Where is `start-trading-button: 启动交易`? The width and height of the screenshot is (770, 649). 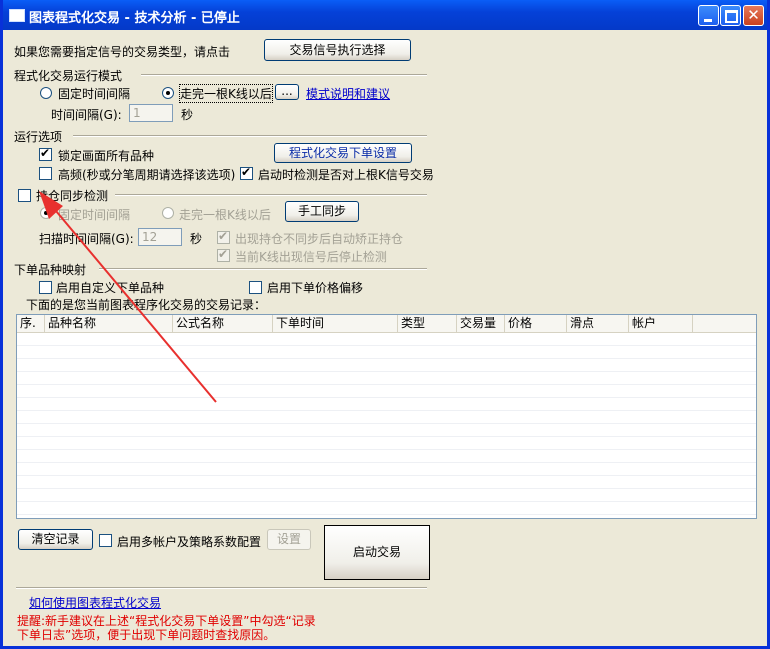 start-trading-button: 启动交易 is located at coordinates (377, 552).